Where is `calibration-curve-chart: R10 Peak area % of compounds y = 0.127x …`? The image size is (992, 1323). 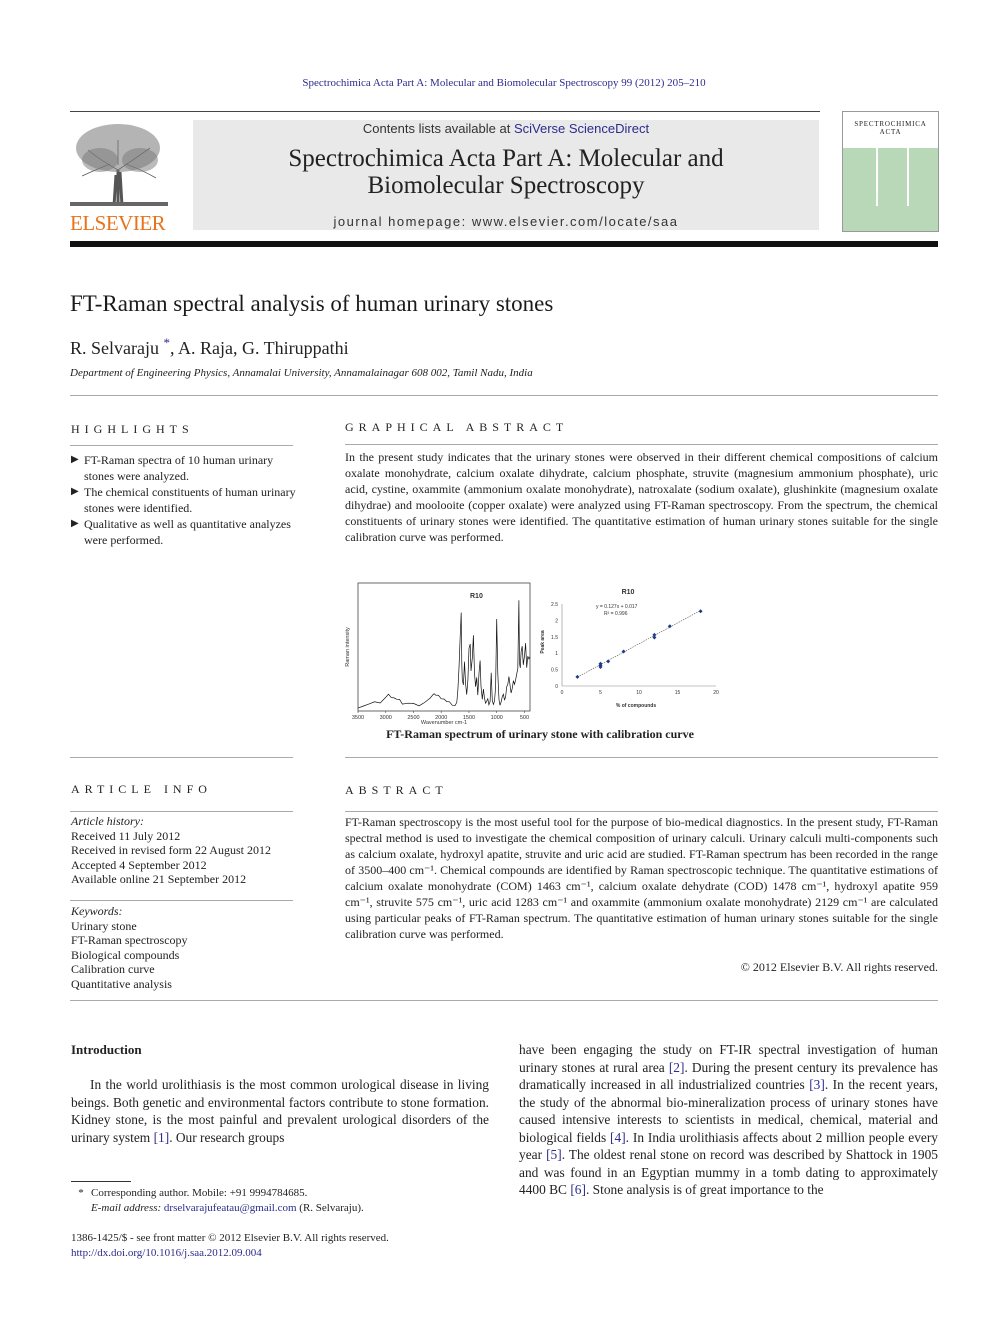 calibration-curve-chart: R10 Peak area % of compounds y = 0.127x … is located at coordinates (629, 649).